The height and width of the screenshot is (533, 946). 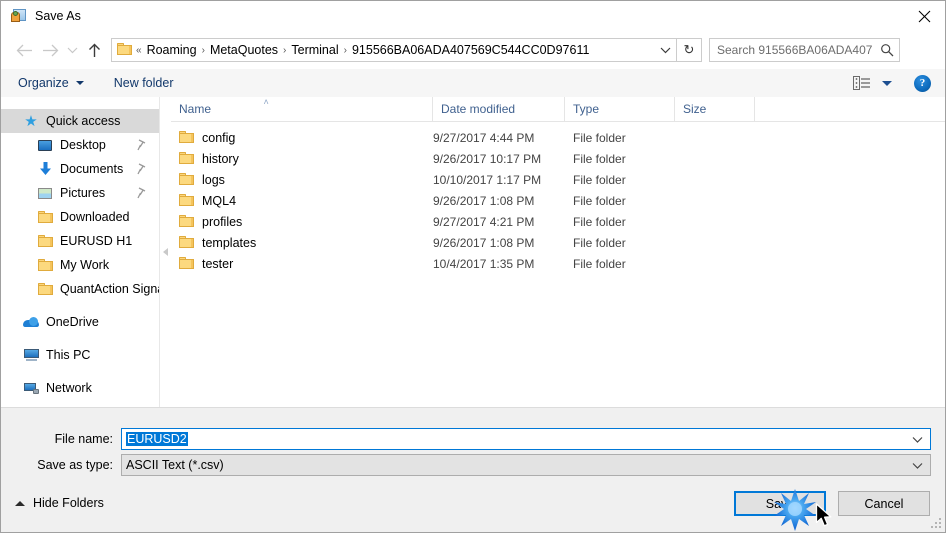 What do you see at coordinates (220, 158) in the screenshot?
I see `file-name: history` at bounding box center [220, 158].